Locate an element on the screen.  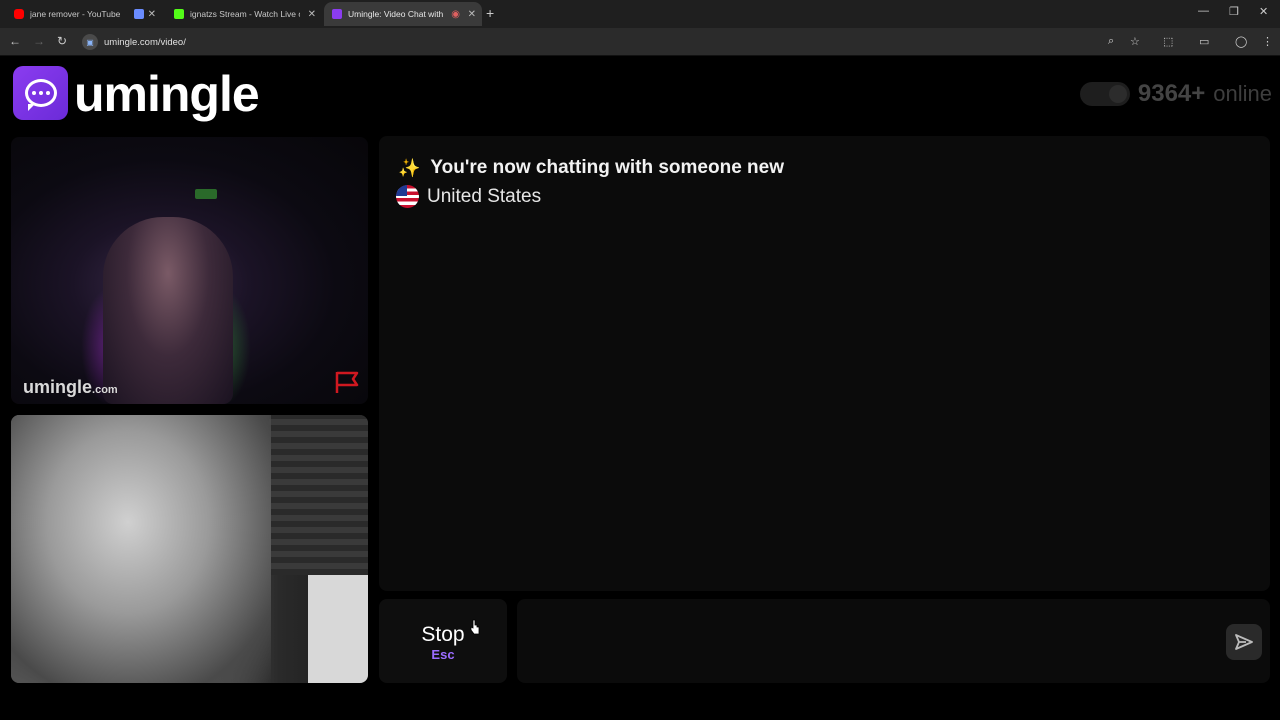
tab-umingle: Umingle: Video Chat with S ◉ ✕ is located at coordinates (403, 14).